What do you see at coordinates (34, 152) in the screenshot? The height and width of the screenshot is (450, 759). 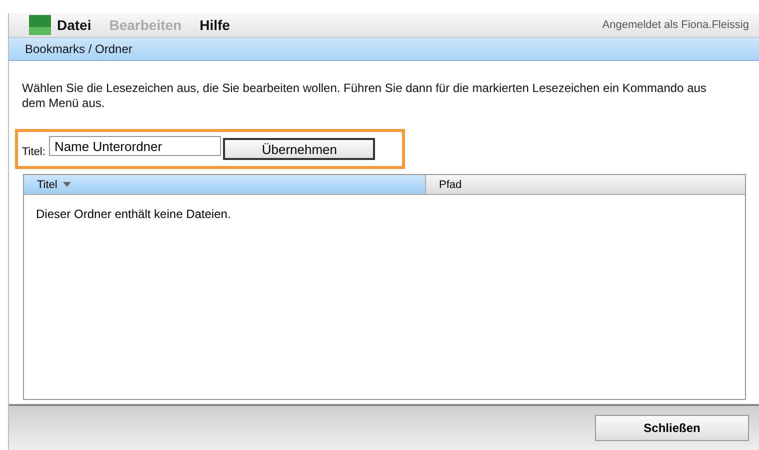 I see `field-label: Titel:` at bounding box center [34, 152].